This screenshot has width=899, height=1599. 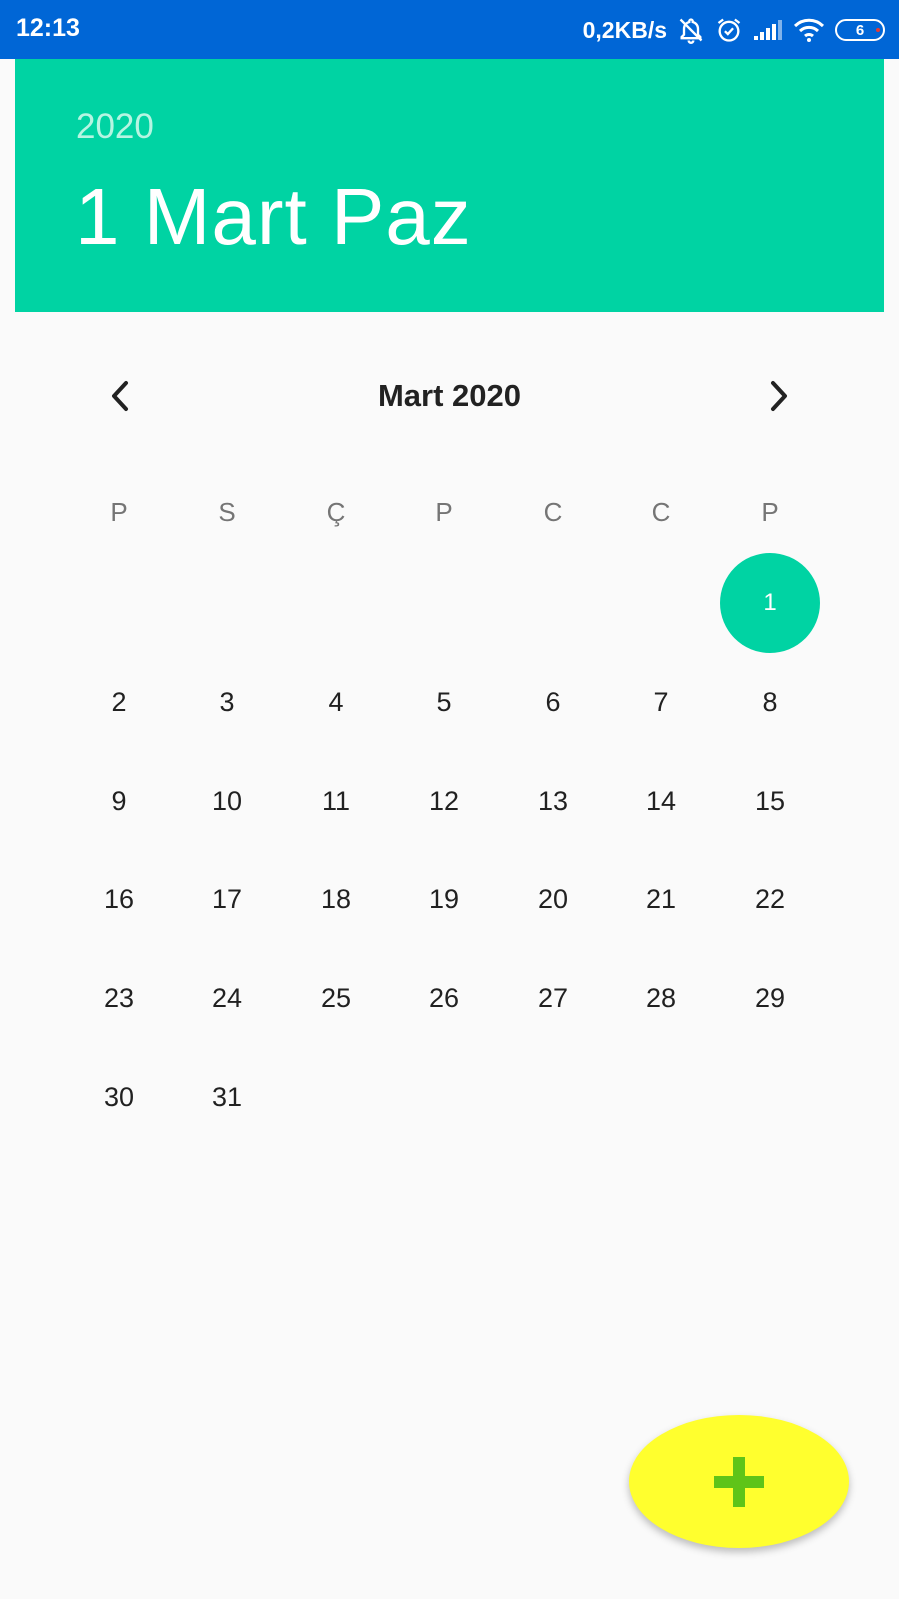 I want to click on calendar-day: 23, so click(x=119, y=998).